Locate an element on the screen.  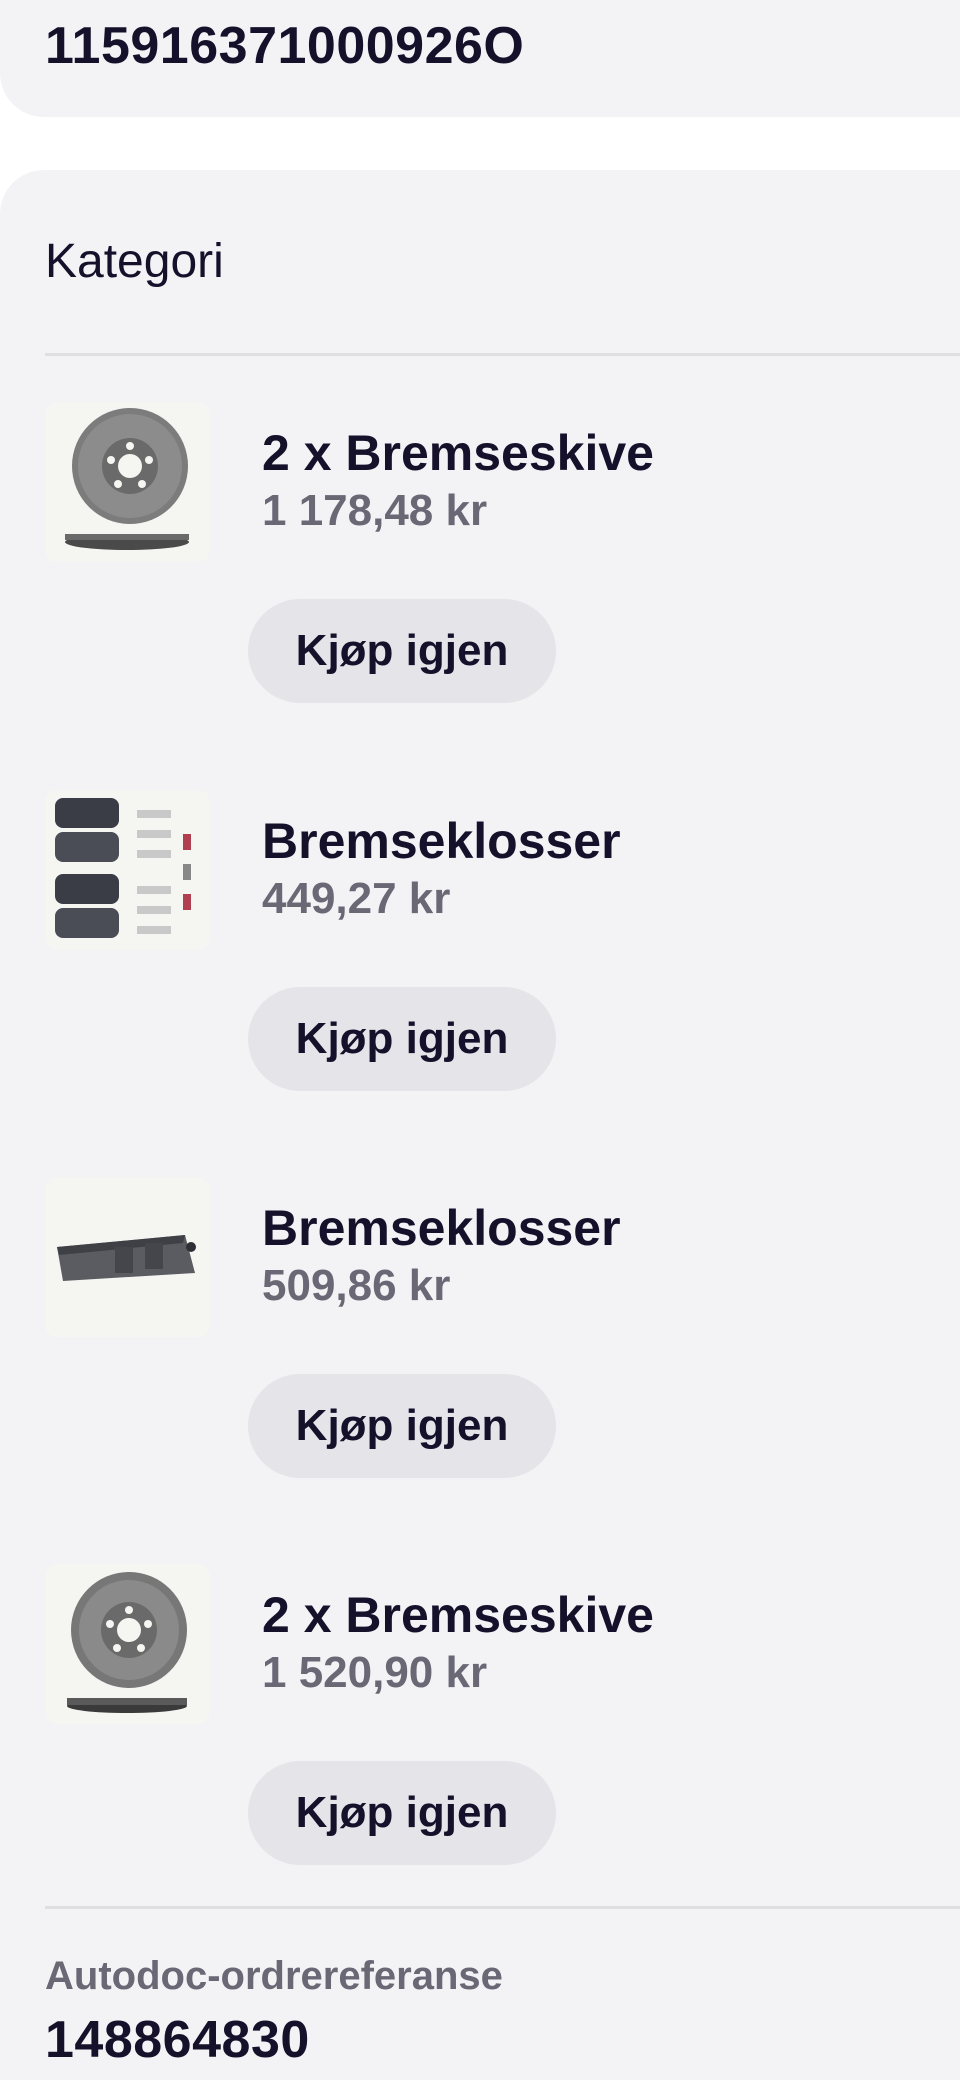
item-price: 449,27 kr is located at coordinates (356, 898).